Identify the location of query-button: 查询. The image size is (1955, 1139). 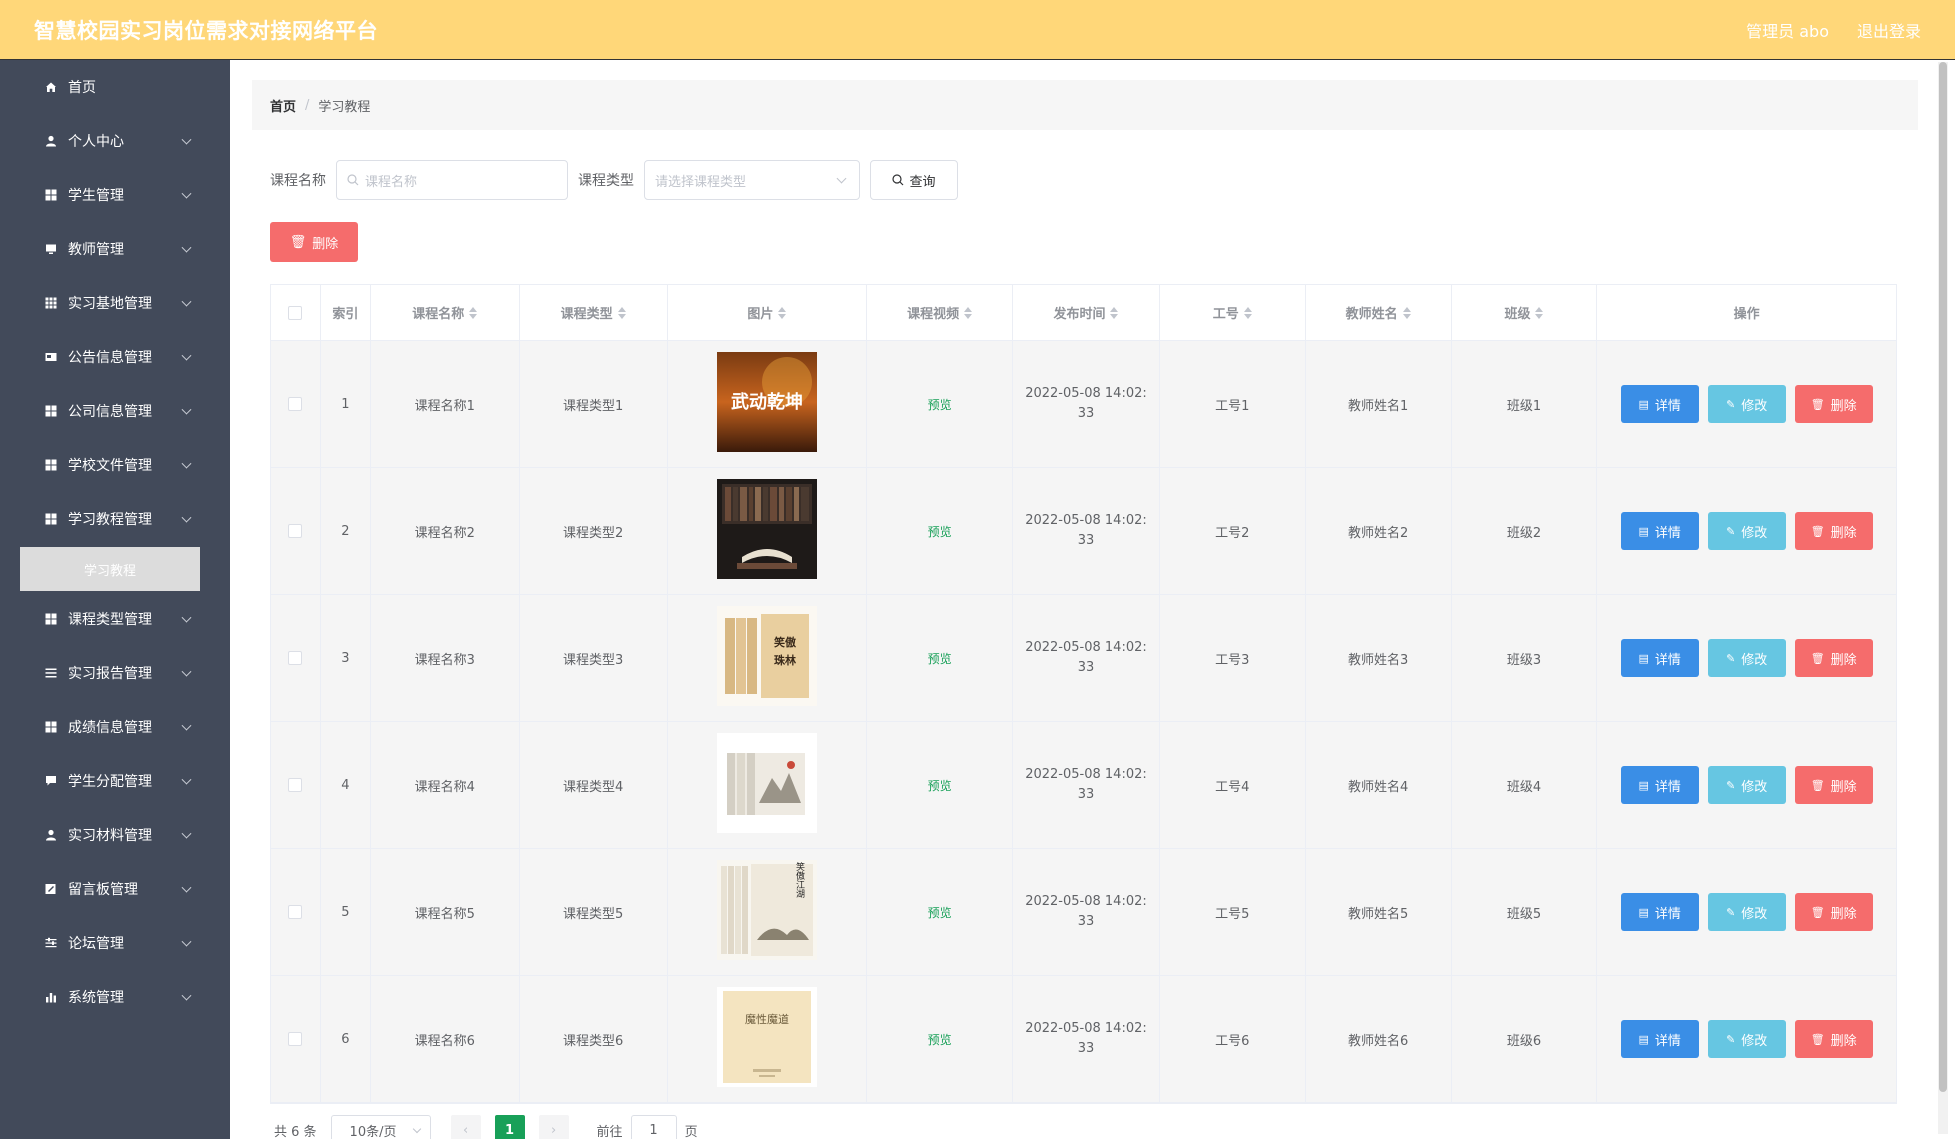
(914, 180).